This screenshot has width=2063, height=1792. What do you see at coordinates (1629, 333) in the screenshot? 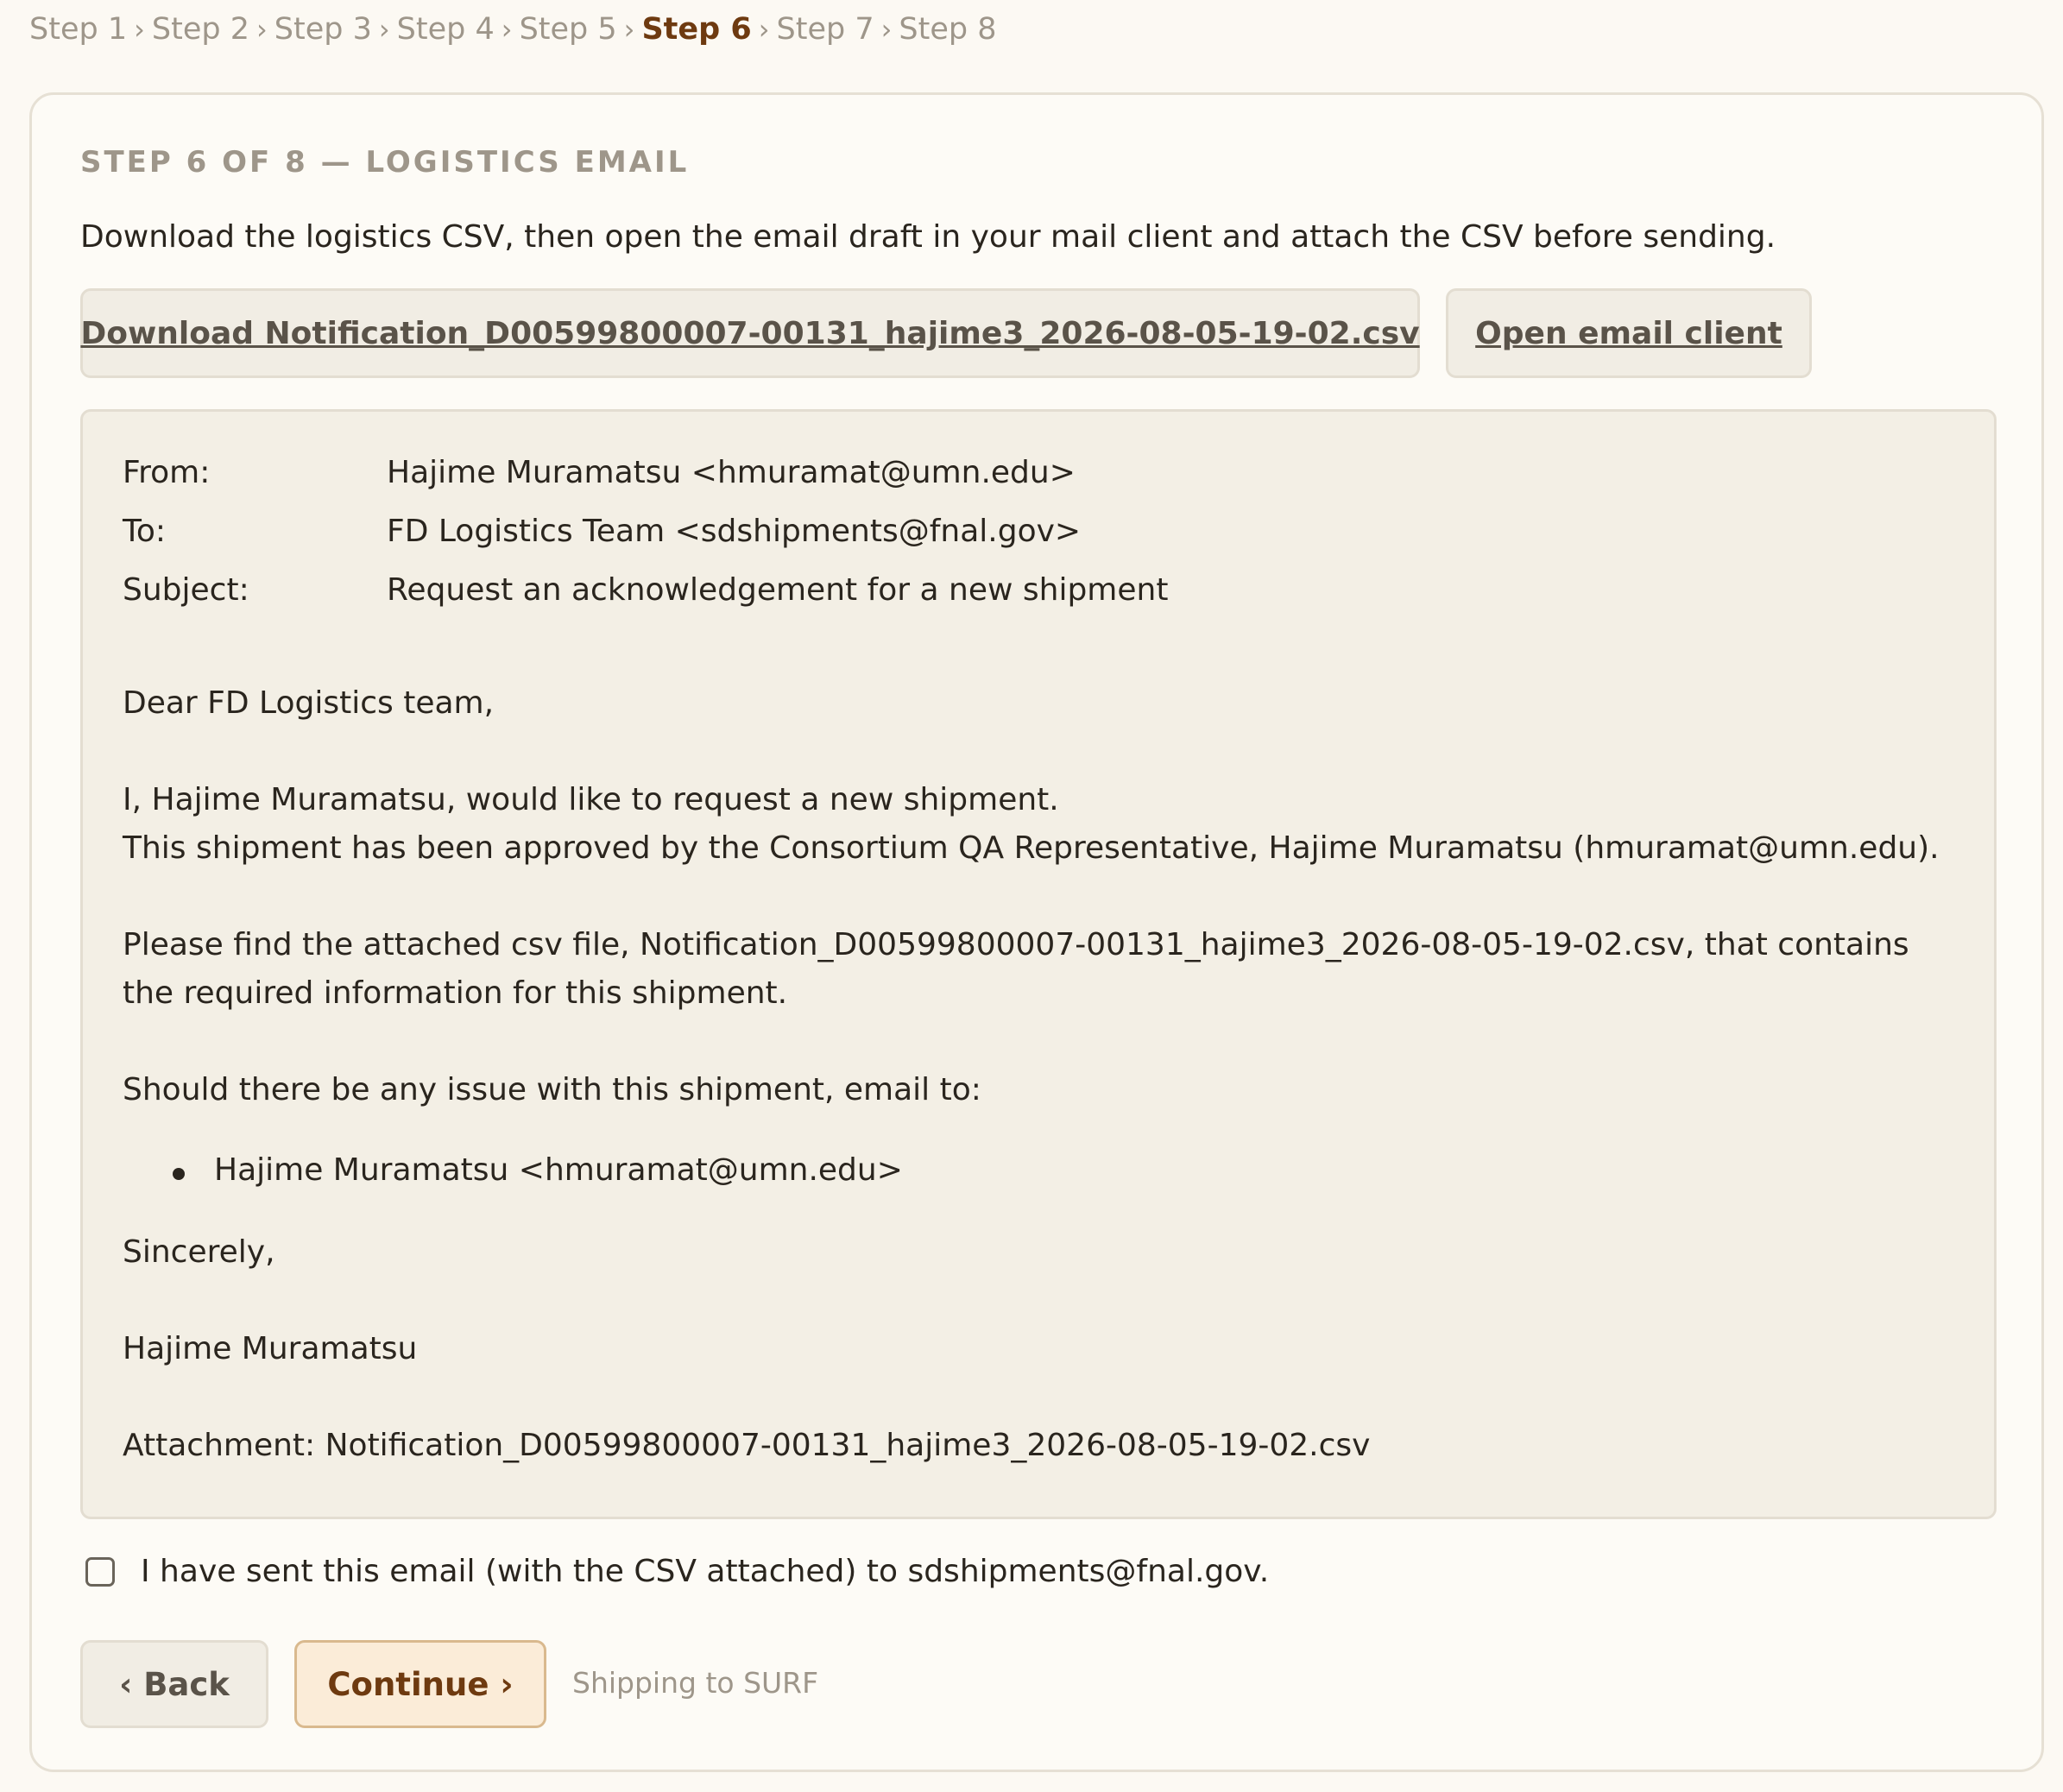
I see `open-email-client-button: Open email client` at bounding box center [1629, 333].